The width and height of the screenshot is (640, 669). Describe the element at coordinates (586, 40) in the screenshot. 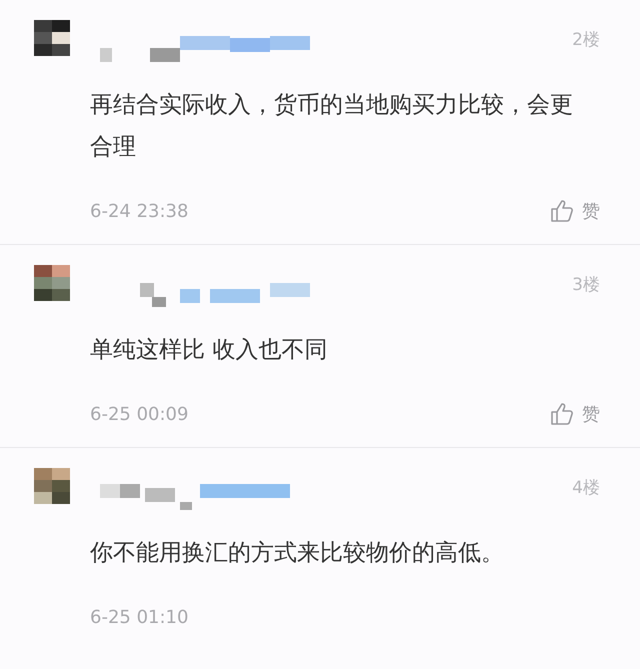

I see `floor-number: 2楼` at that location.